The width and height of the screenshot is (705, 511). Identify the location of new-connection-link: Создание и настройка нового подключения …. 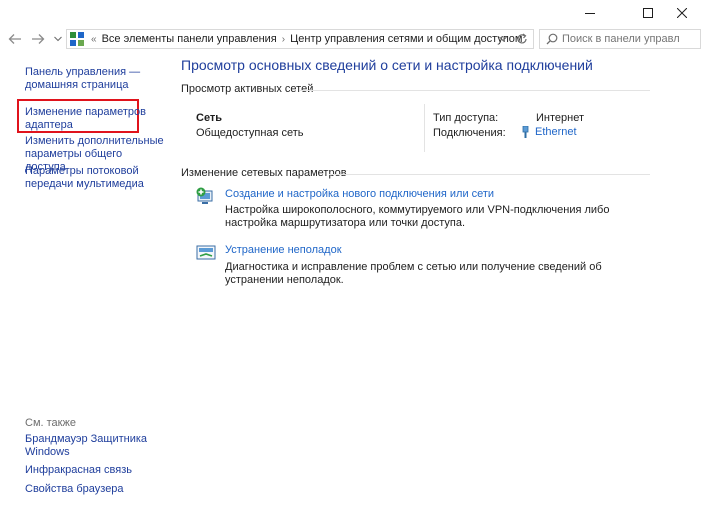
(359, 194).